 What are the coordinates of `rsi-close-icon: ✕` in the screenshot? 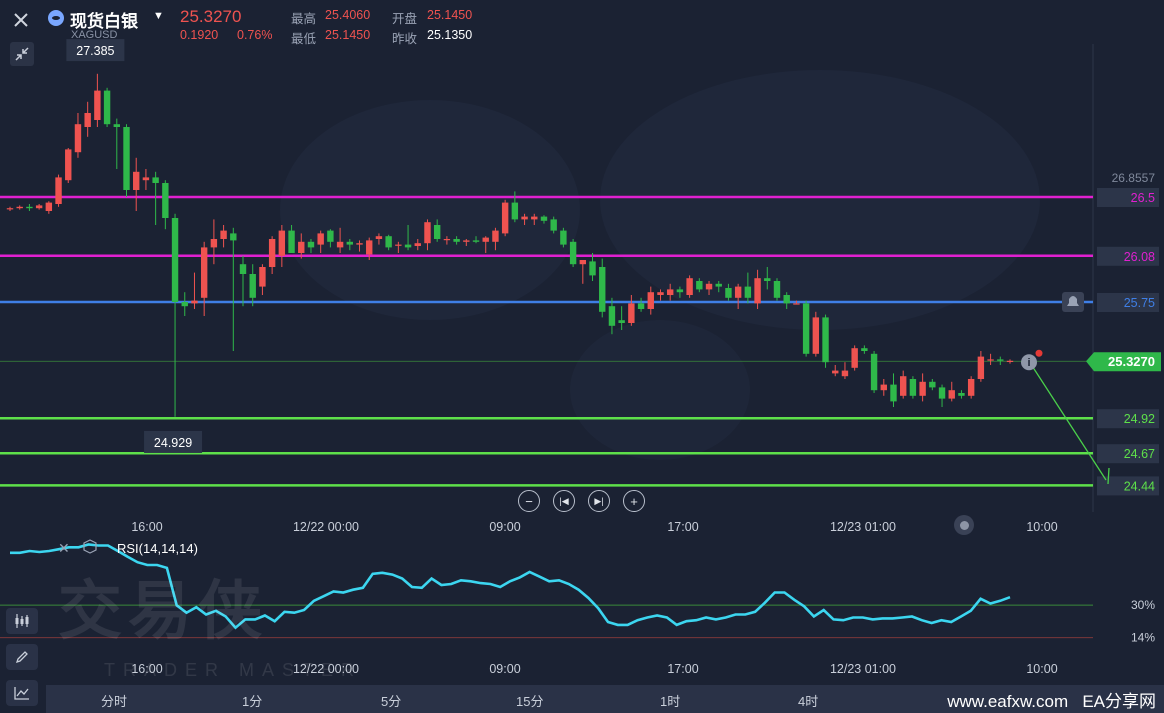 It's located at (64, 548).